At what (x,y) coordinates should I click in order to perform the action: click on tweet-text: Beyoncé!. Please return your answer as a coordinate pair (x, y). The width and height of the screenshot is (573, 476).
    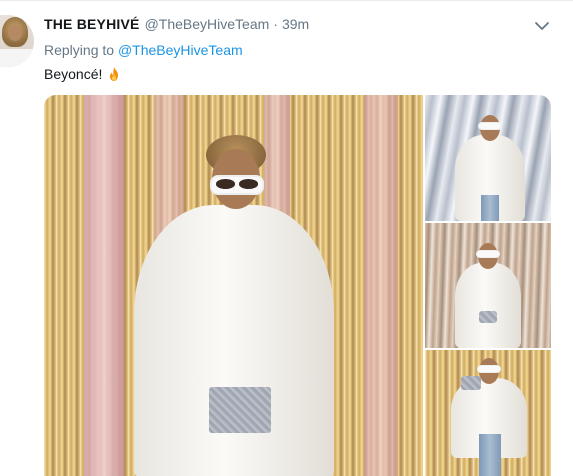
    Looking at the image, I should click on (83, 74).